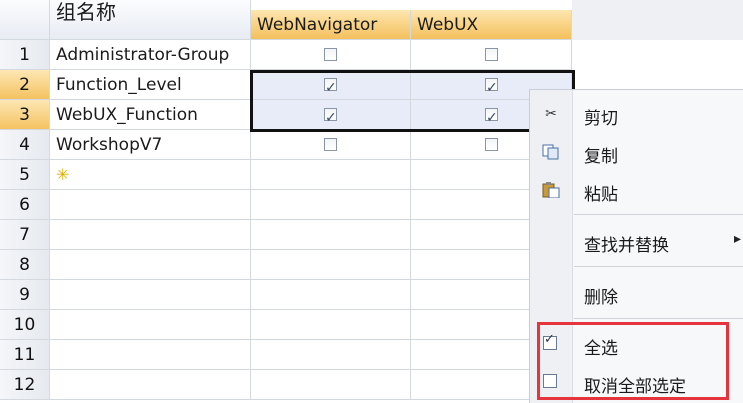  I want to click on menu-item-find-replace-label: 查找并替换, so click(626, 246).